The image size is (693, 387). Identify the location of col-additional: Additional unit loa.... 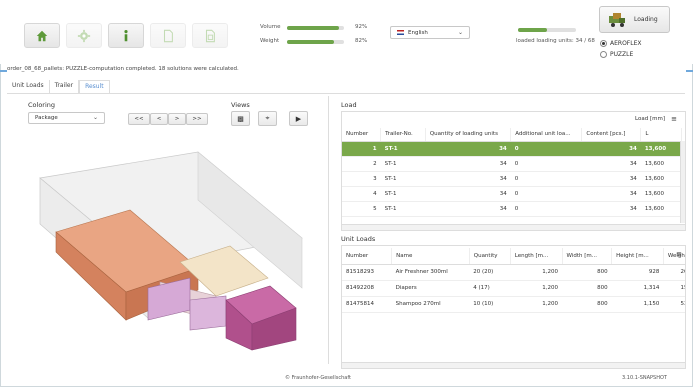
(546, 135).